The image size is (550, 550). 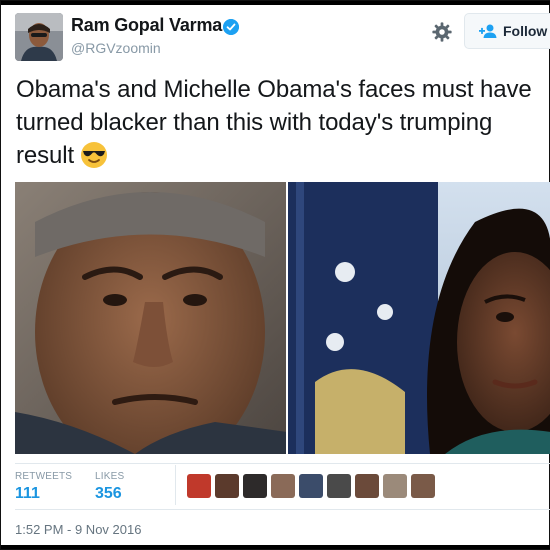 I want to click on follow-button: Follow, so click(x=507, y=31).